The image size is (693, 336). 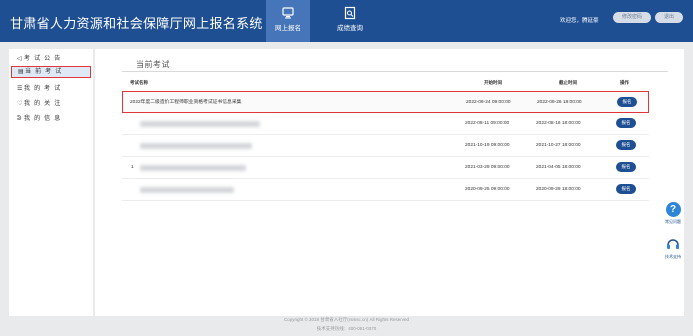 I want to click on welcome-text: 欢迎您，腾延豪, so click(x=579, y=21).